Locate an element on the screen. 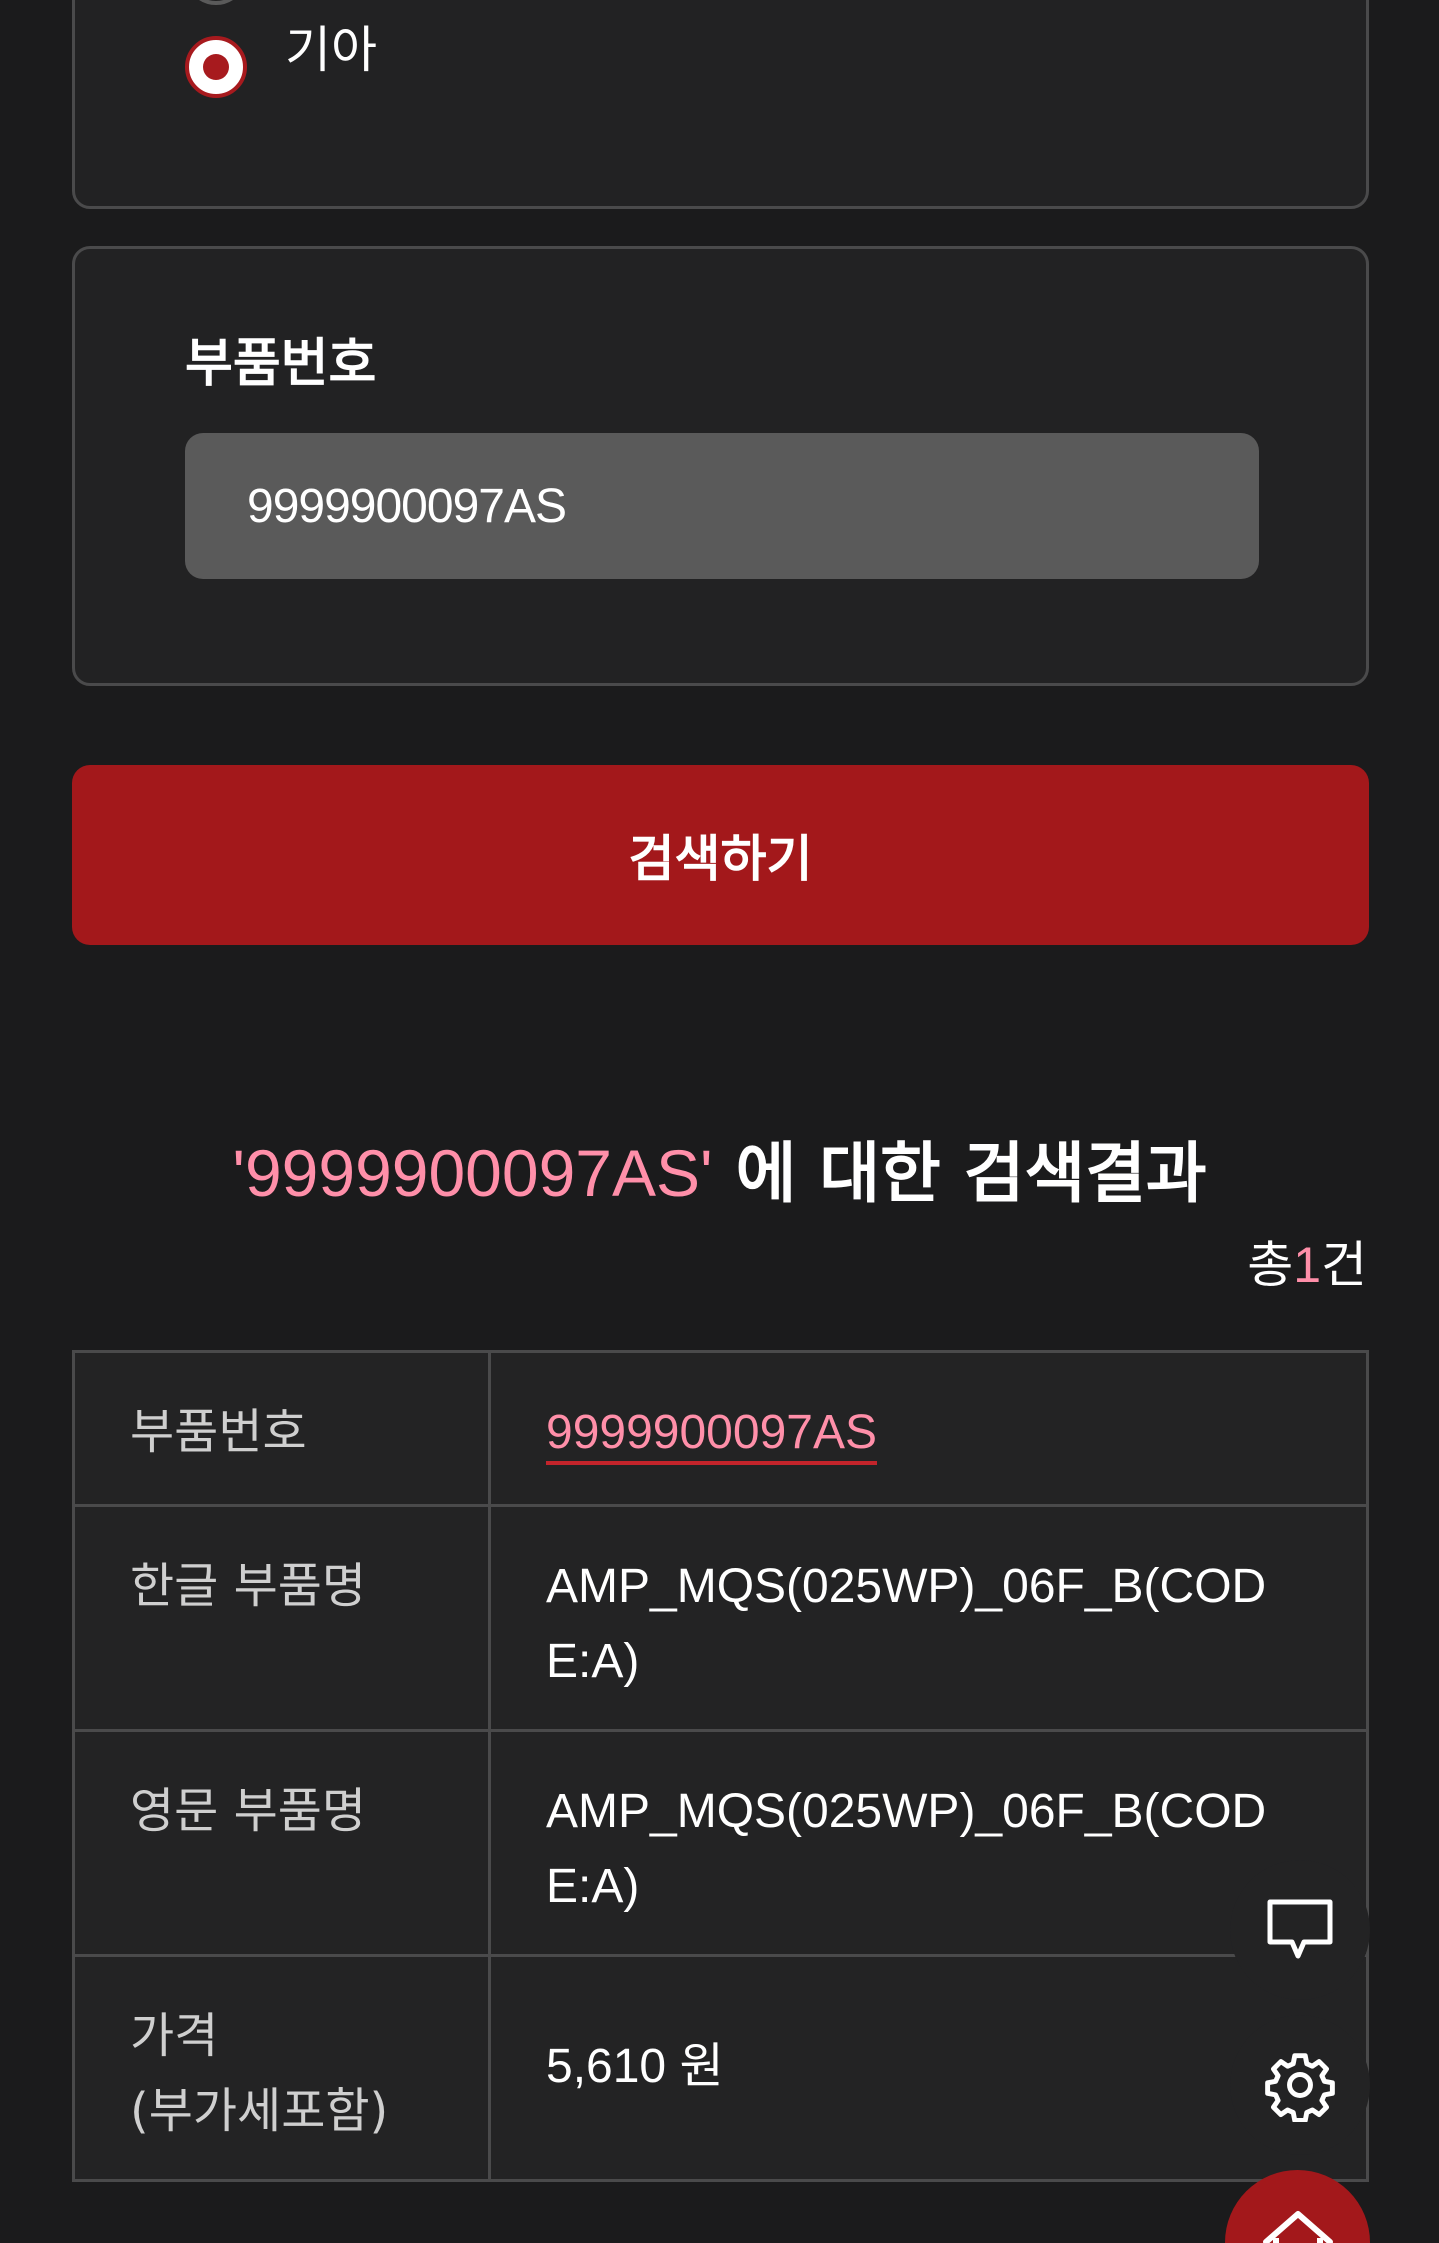 This screenshot has width=1439, height=2243. english-name-header: 영문 부품명 is located at coordinates (281, 1843).